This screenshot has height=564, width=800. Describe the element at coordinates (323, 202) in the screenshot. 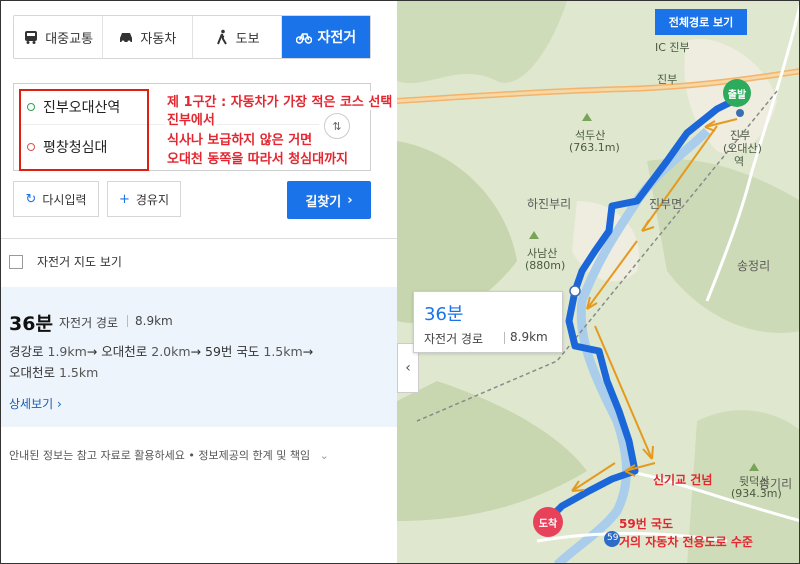

I see `search-label: 길찾기` at that location.